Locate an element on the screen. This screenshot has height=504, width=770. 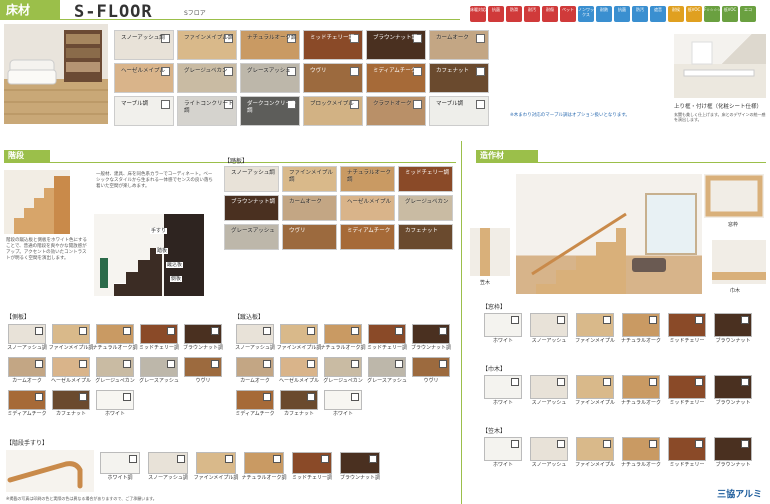
floor-swatch: カフェナット is located at coordinates (459, 78).